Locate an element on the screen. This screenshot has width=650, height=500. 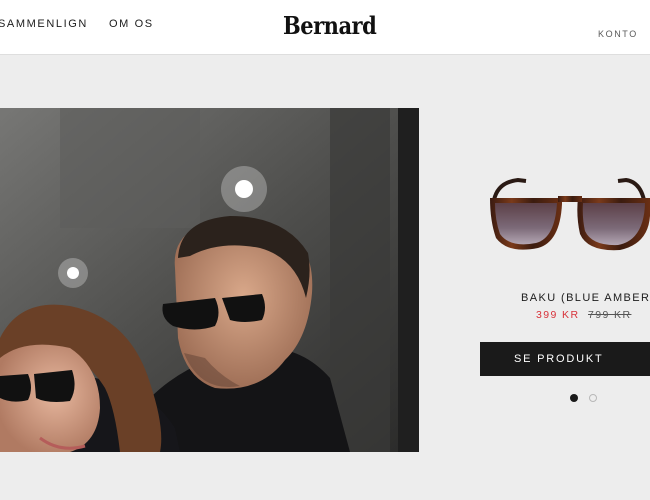
price-current: 399 KR is located at coordinates (558, 315).